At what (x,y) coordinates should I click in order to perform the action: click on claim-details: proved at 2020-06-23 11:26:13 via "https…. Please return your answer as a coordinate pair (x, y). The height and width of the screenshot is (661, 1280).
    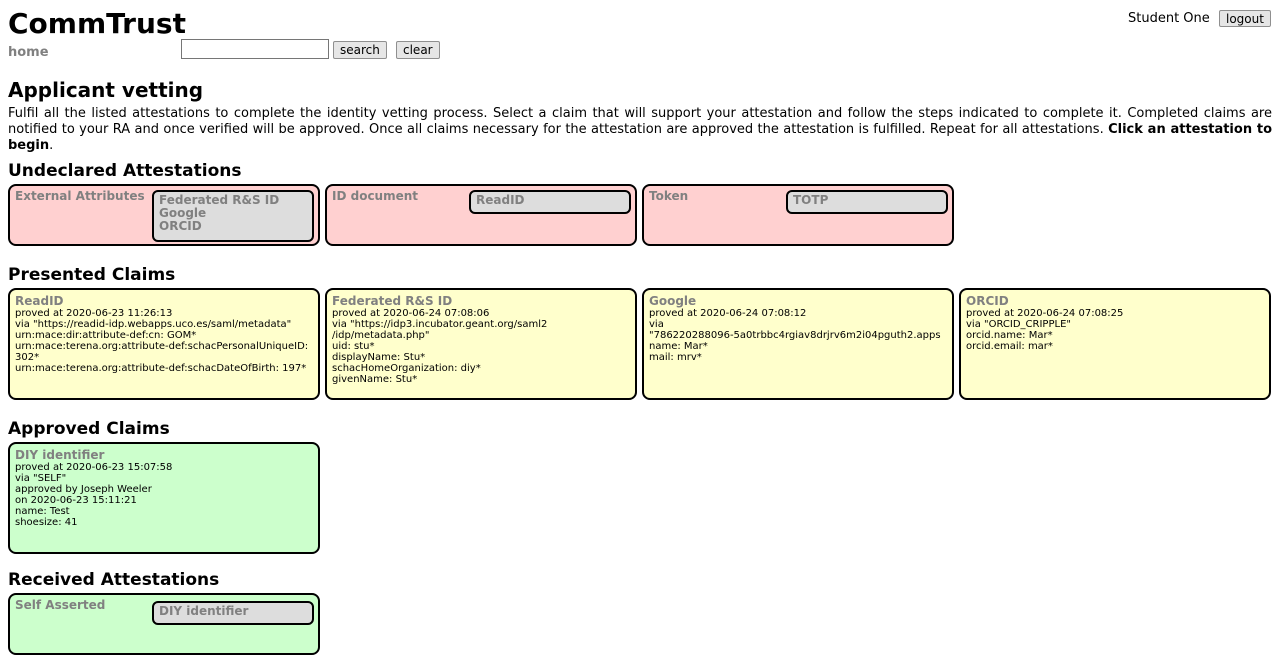
    Looking at the image, I should click on (165, 341).